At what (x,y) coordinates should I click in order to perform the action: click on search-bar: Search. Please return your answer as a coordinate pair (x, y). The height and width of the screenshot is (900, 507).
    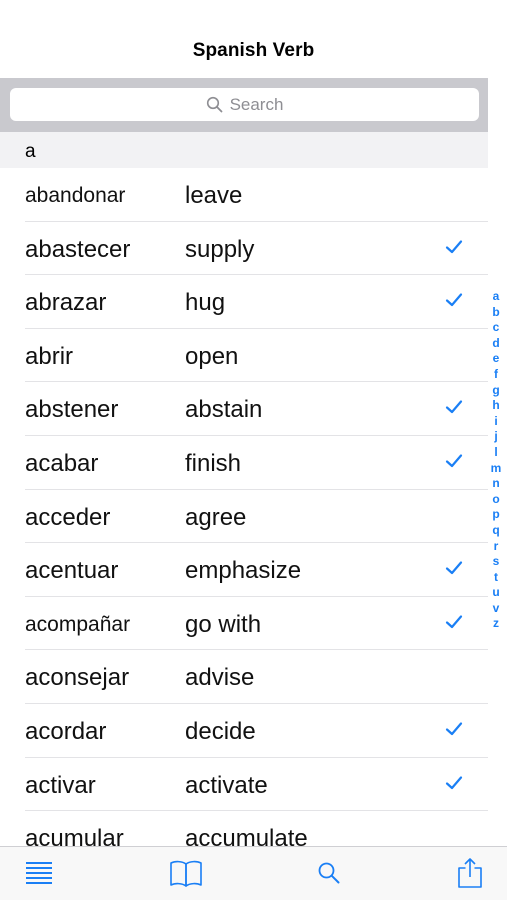
    Looking at the image, I should click on (244, 105).